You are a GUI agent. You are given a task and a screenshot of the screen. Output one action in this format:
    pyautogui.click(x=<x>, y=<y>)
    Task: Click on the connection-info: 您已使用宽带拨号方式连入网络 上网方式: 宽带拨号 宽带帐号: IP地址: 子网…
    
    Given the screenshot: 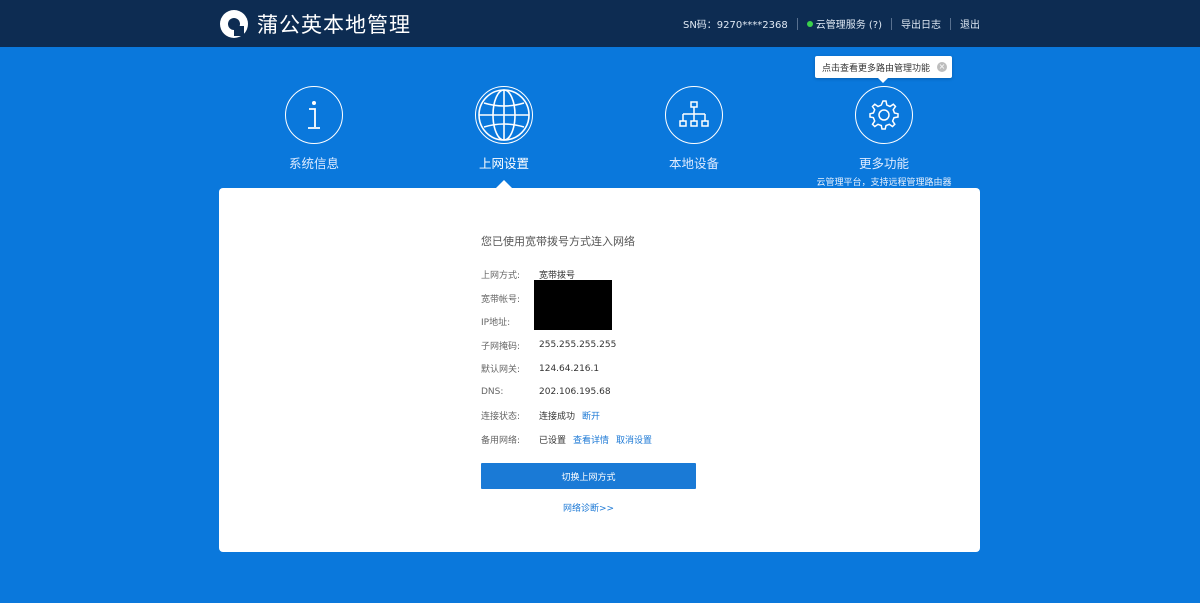 What is the action you would take?
    pyautogui.click(x=631, y=373)
    